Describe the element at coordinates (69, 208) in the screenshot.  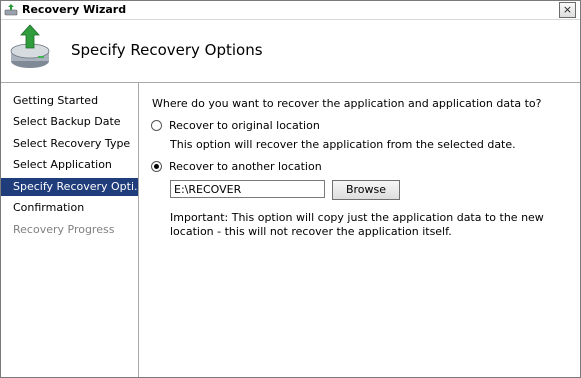
I see `step-confirmation: Confirmation` at that location.